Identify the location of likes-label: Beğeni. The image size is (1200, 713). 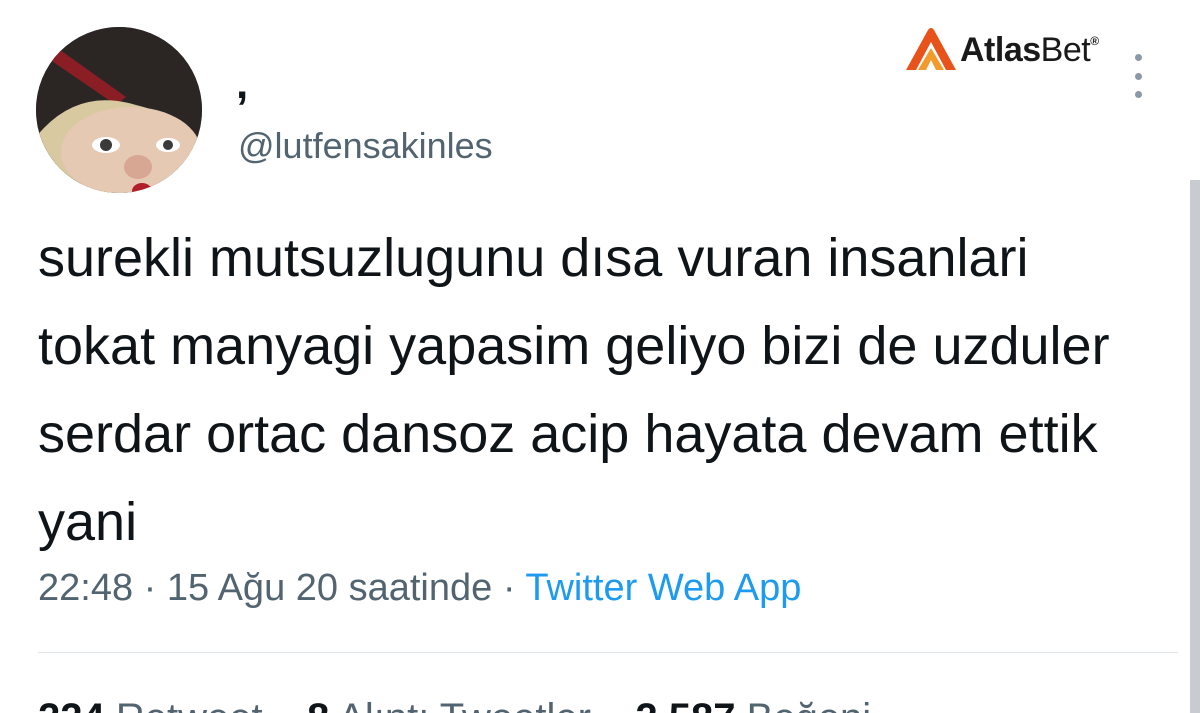
(809, 704).